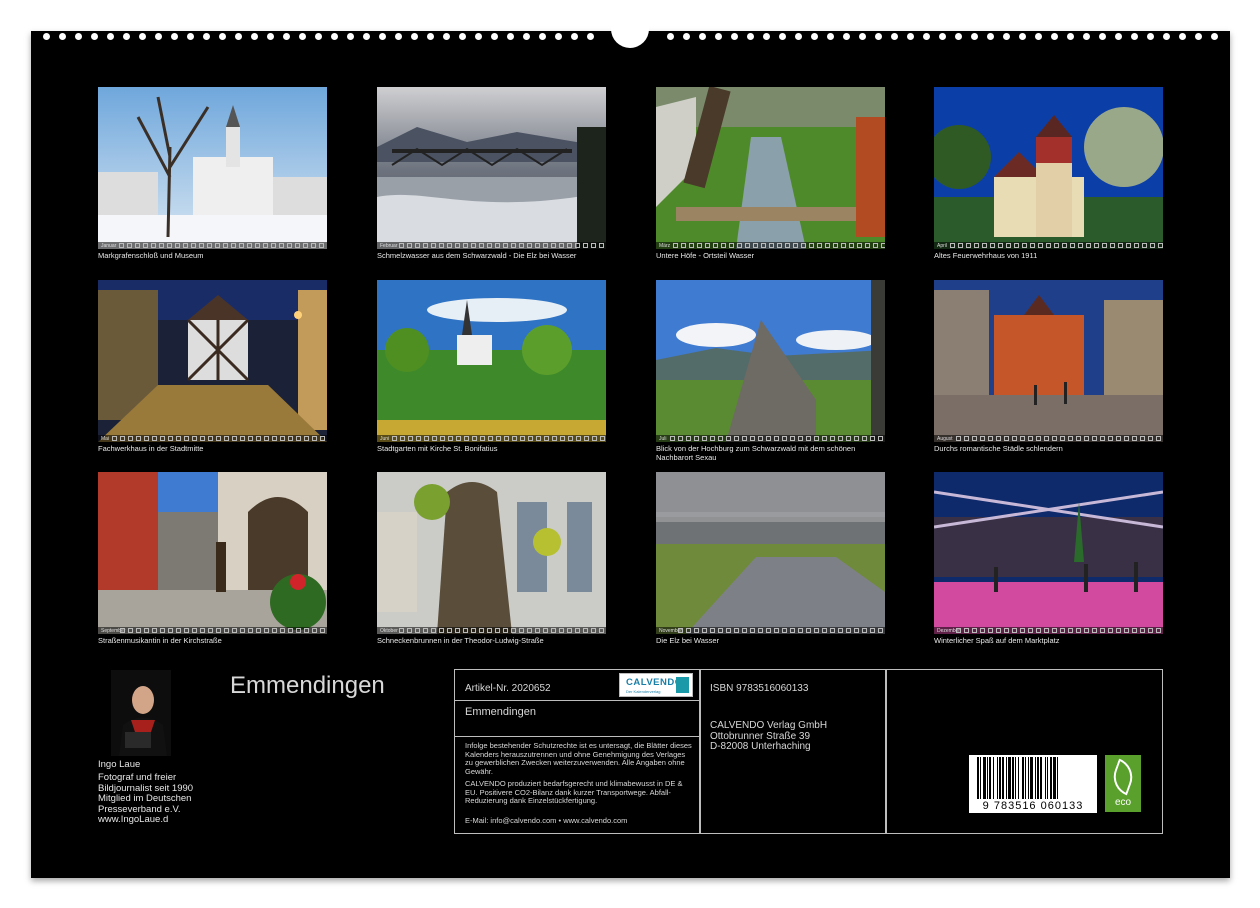  What do you see at coordinates (141, 713) in the screenshot?
I see `photographer-portrait` at bounding box center [141, 713].